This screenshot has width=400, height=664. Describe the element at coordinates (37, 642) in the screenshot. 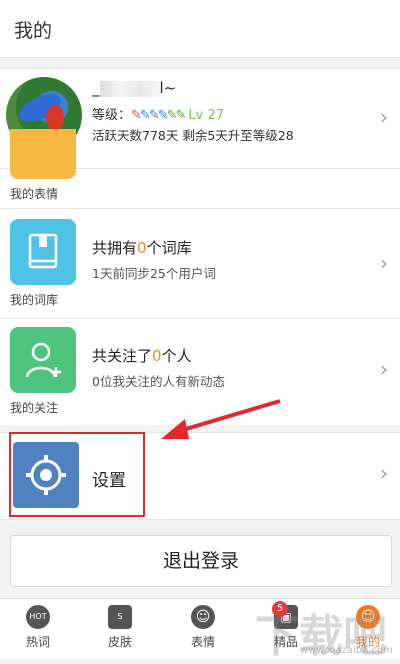

I see `tab-label: 热词` at that location.